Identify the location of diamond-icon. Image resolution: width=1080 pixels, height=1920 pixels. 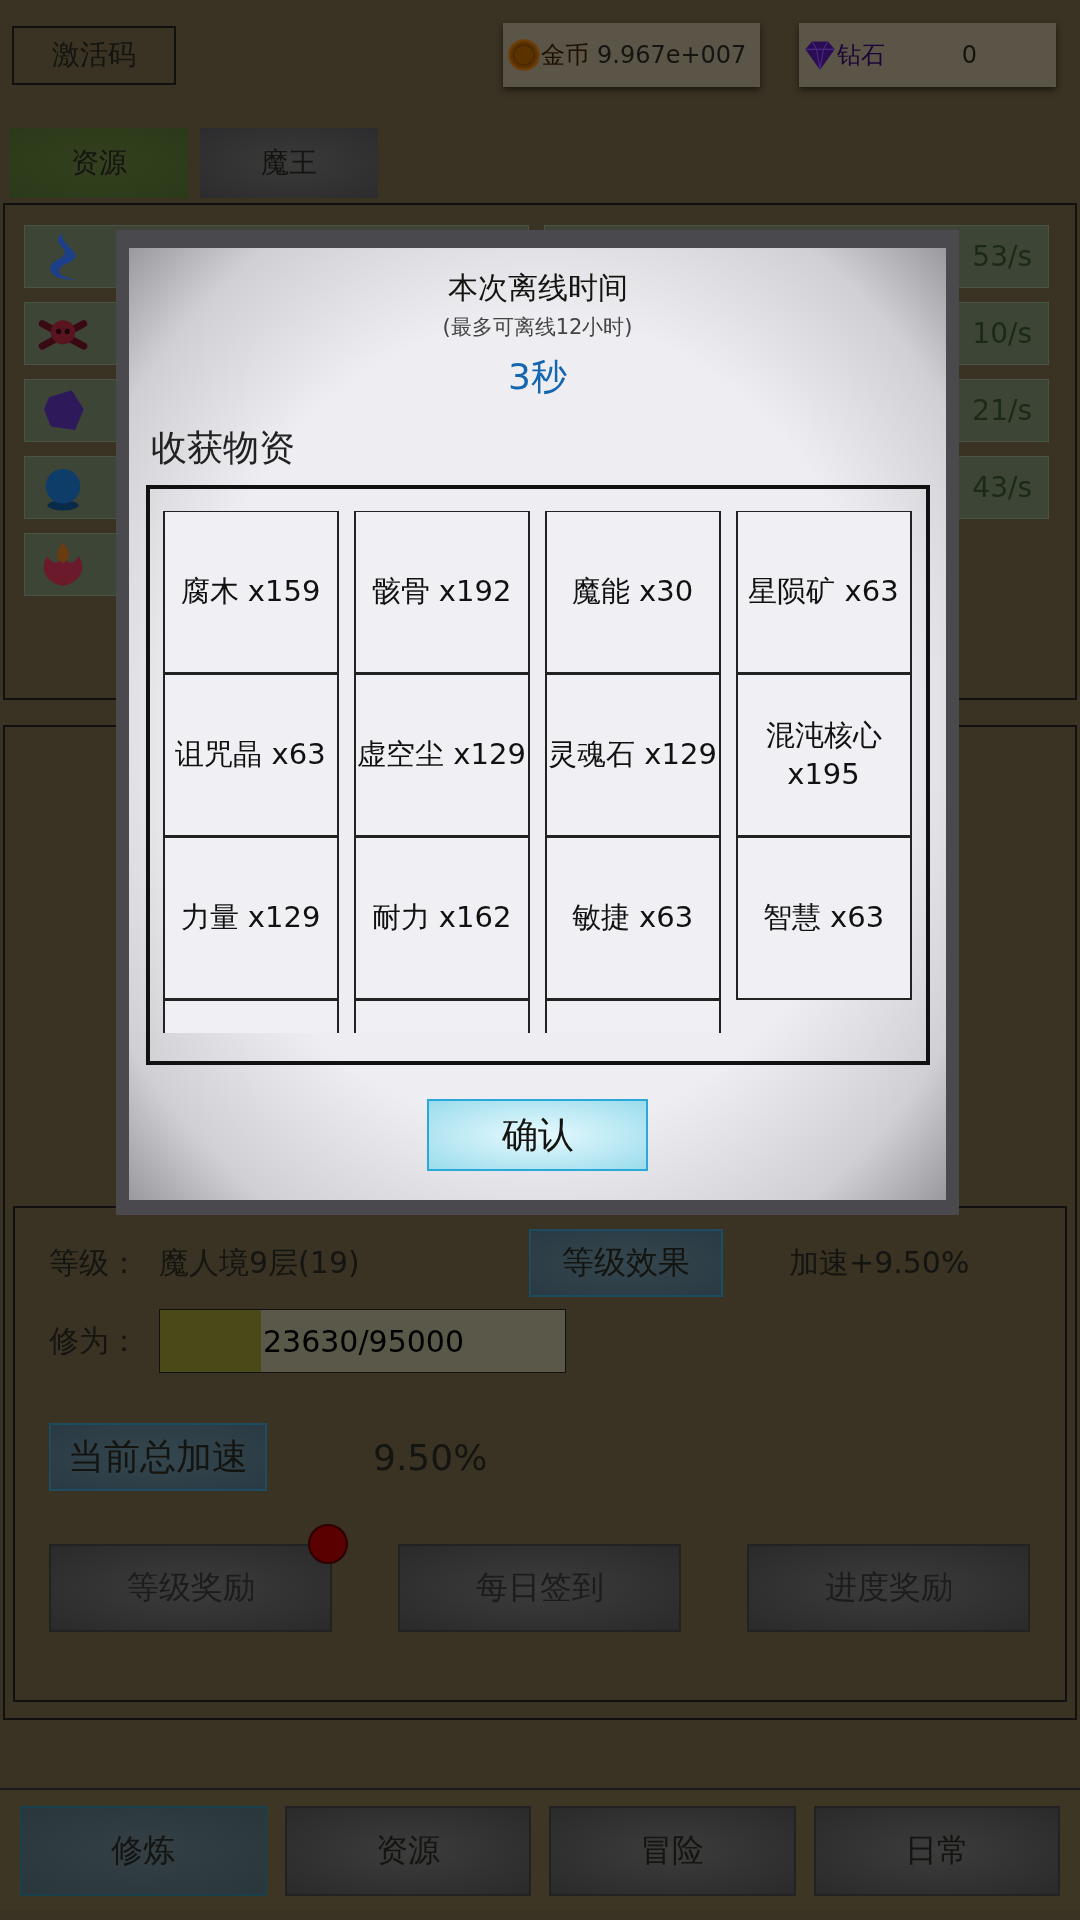
(820, 55).